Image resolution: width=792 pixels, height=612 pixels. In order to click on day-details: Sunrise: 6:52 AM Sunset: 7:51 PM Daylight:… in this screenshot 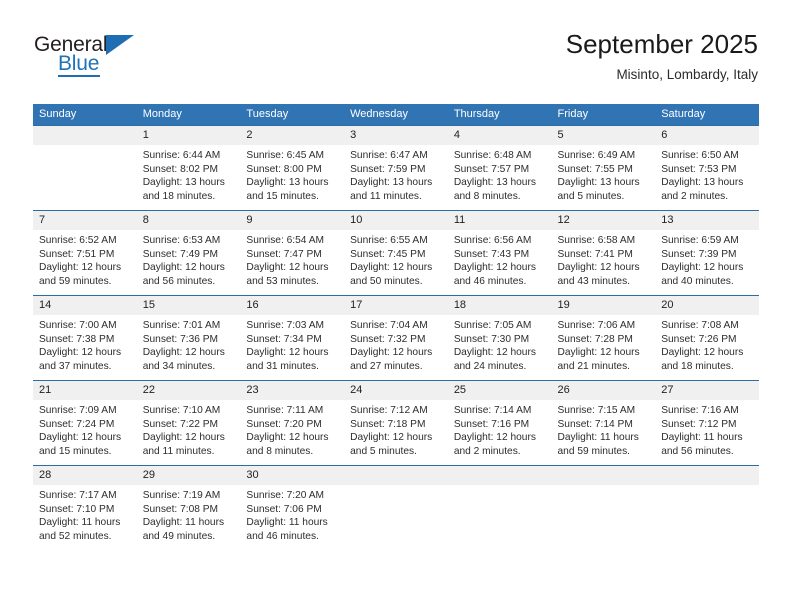, I will do `click(85, 259)`.